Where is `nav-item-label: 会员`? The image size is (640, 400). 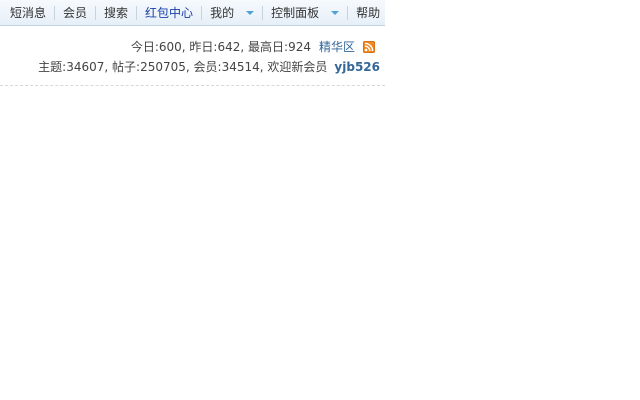
nav-item-label: 会员 is located at coordinates (75, 13).